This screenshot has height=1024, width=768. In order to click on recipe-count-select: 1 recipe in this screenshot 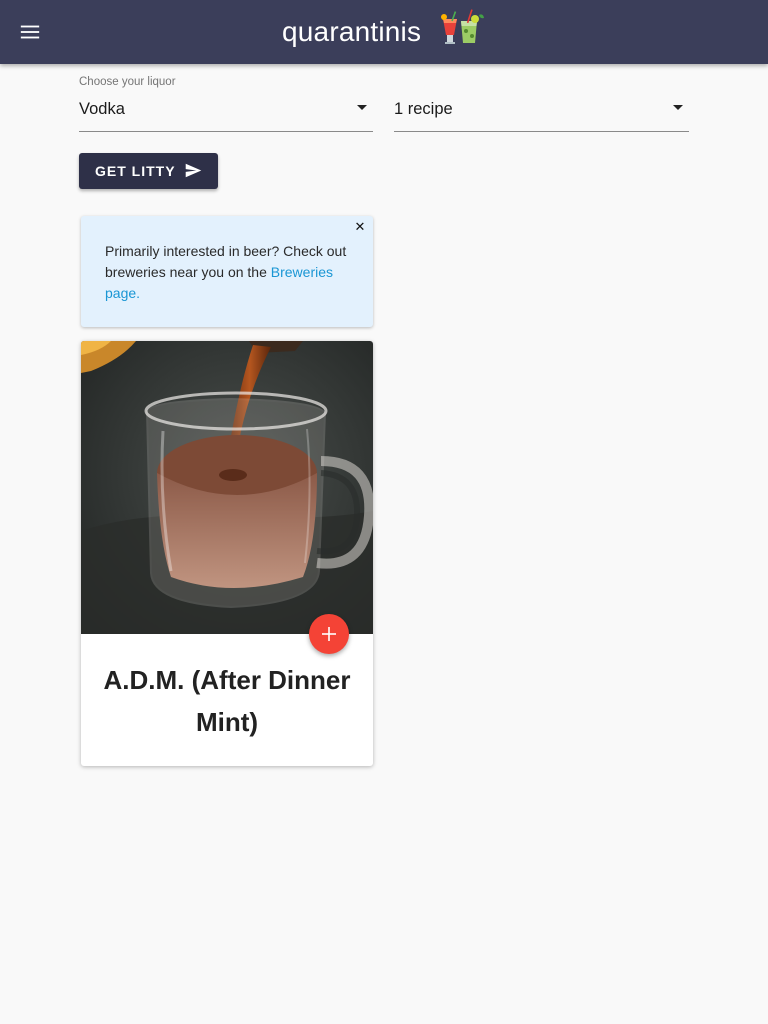, I will do `click(541, 103)`.